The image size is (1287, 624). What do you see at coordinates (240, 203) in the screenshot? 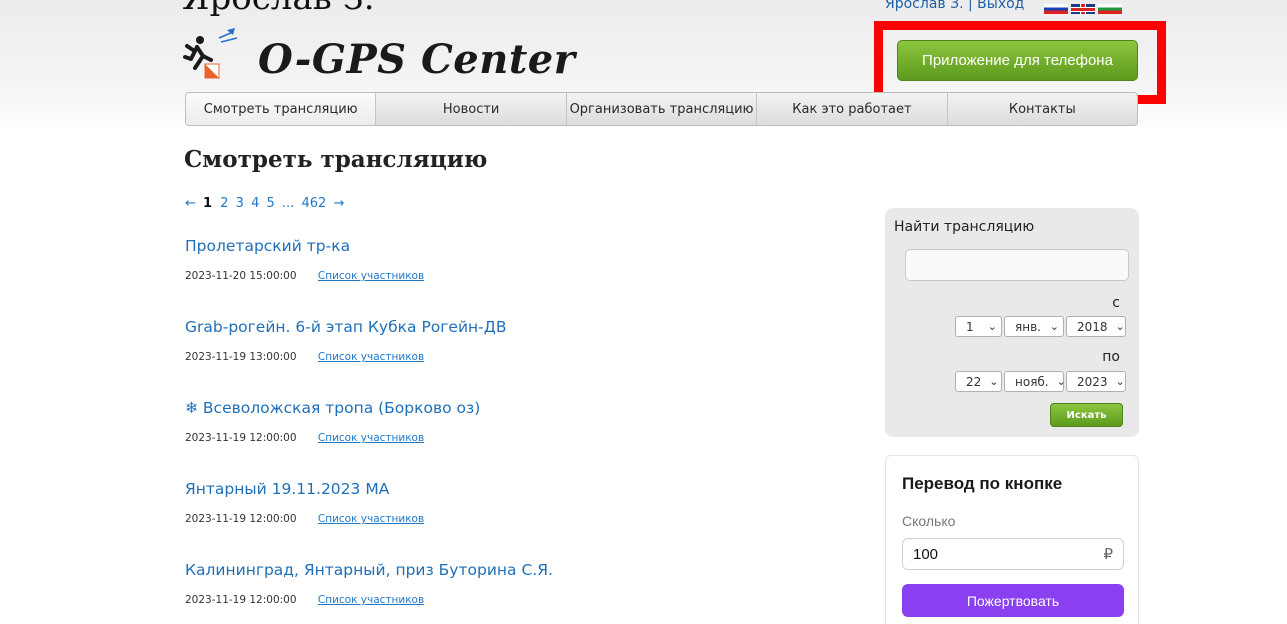
I see `pagination-page: 3` at bounding box center [240, 203].